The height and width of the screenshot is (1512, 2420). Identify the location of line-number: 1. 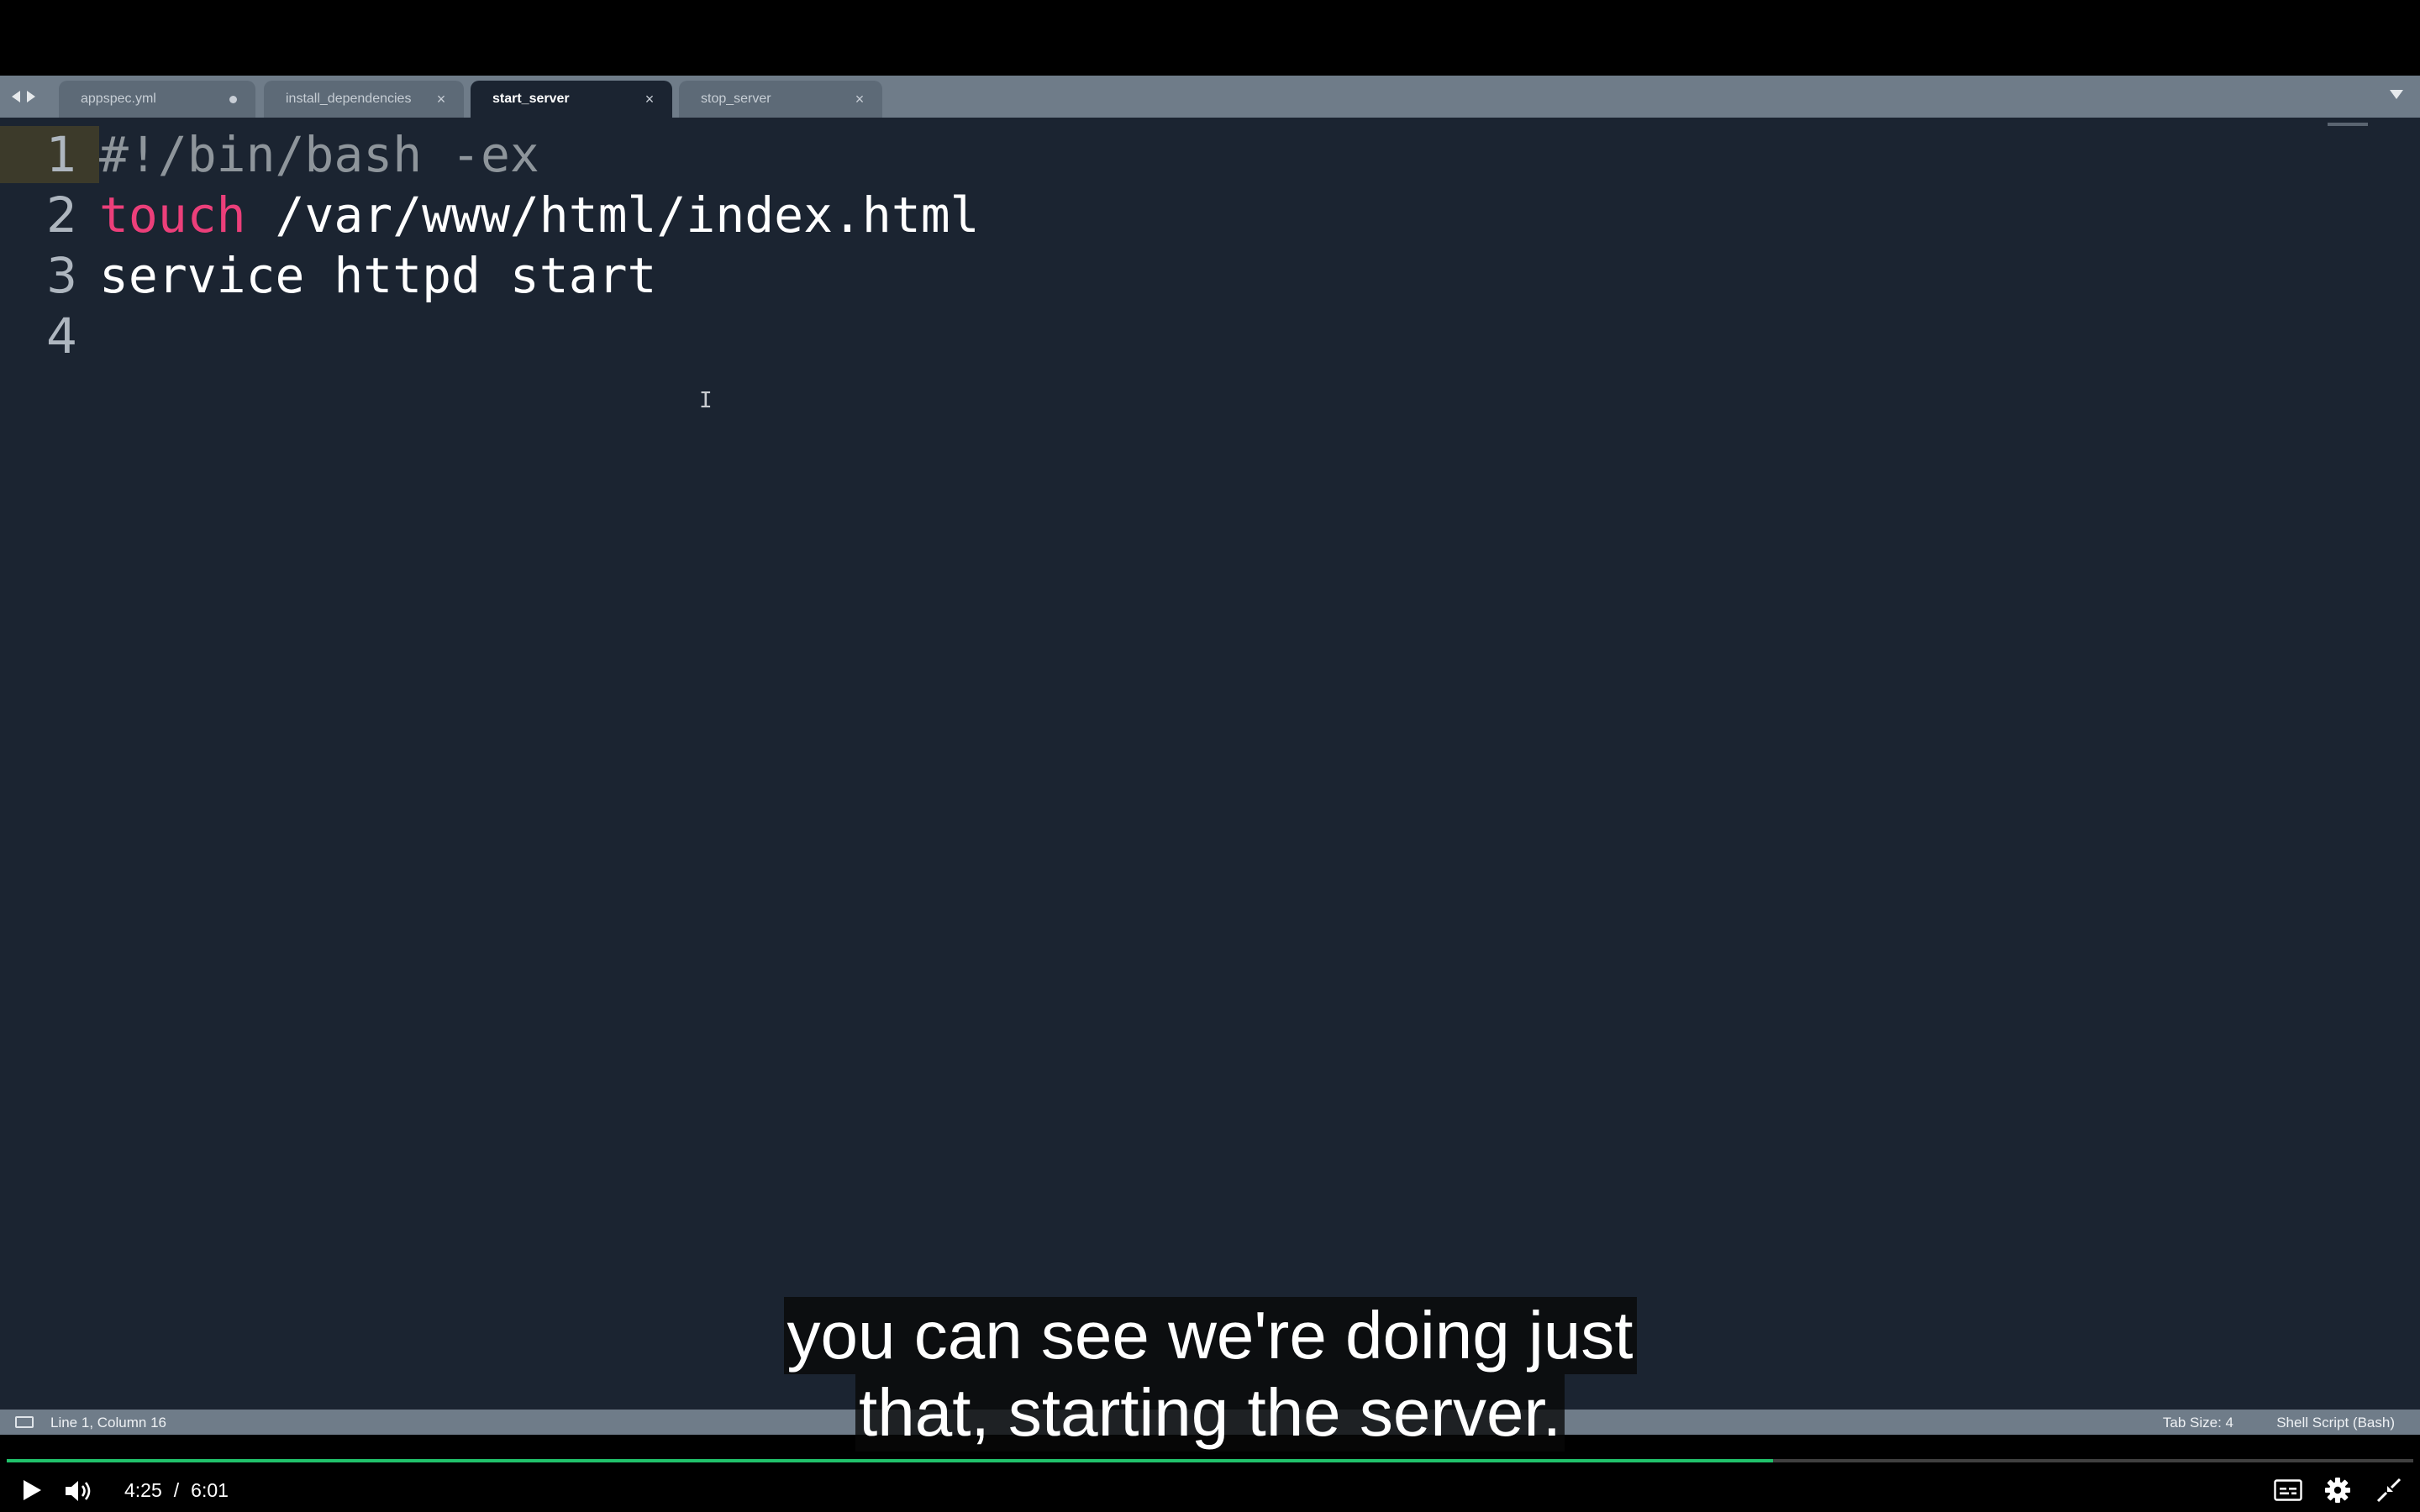
(62, 154).